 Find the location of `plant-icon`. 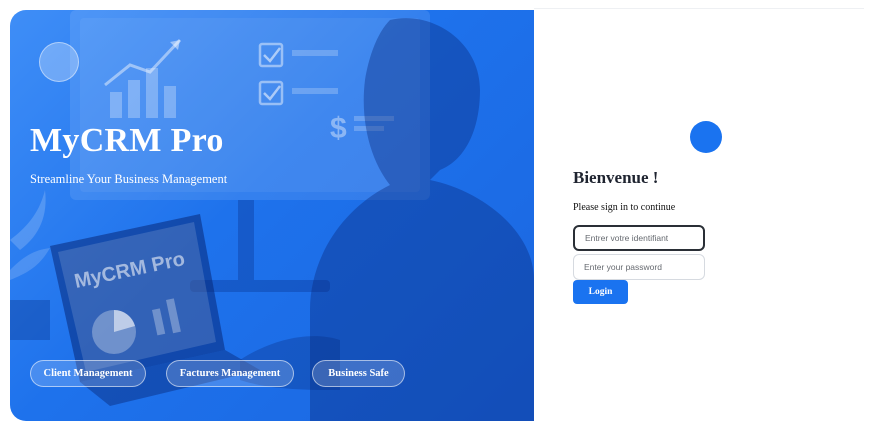

plant-icon is located at coordinates (30, 265).